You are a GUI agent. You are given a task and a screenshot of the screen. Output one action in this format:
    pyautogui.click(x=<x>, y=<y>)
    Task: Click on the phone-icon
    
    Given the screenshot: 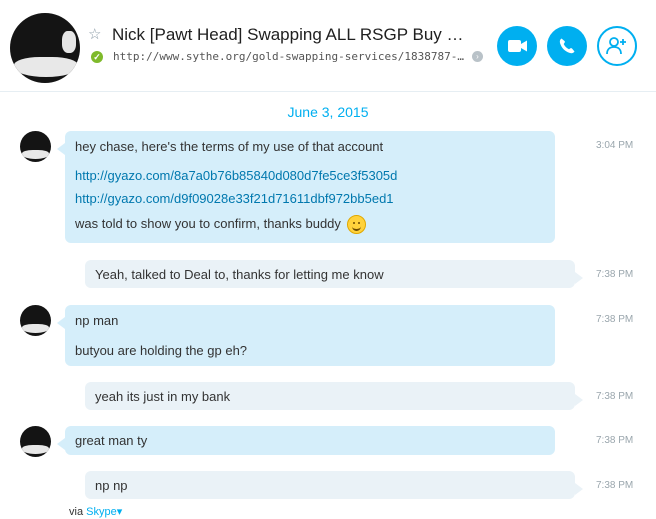 What is the action you would take?
    pyautogui.click(x=567, y=46)
    